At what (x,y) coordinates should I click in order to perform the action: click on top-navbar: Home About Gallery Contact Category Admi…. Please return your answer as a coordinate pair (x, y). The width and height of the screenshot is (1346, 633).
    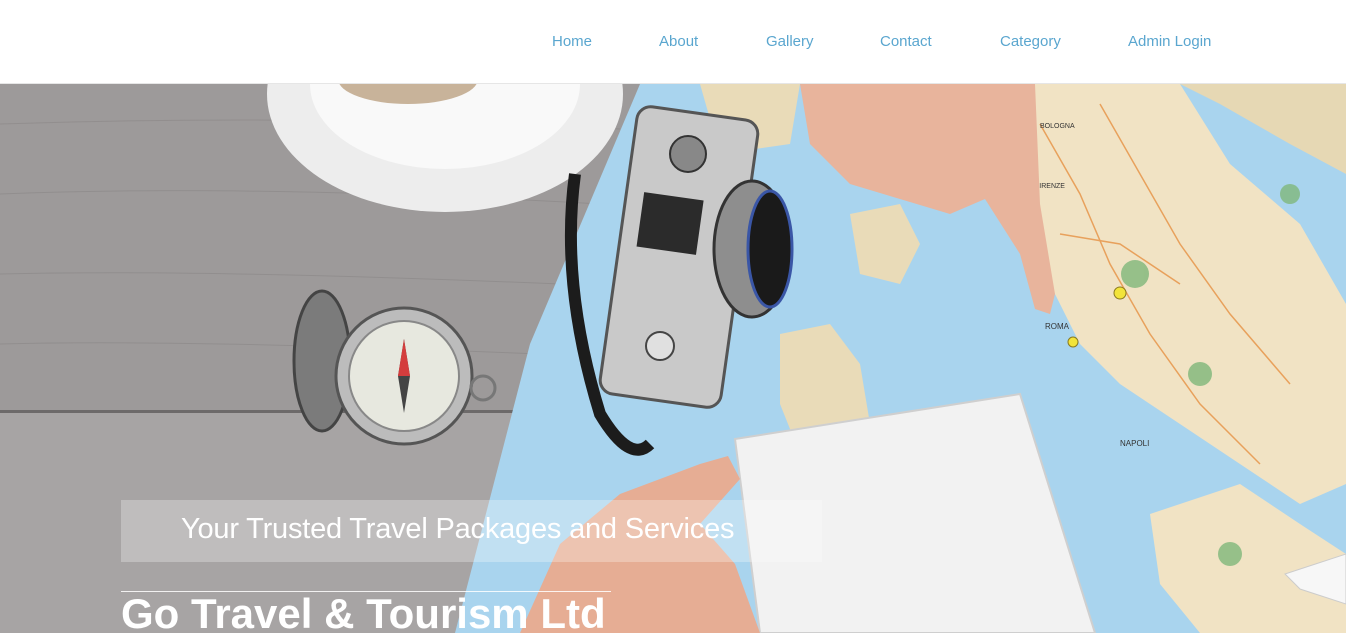
    Looking at the image, I should click on (673, 42).